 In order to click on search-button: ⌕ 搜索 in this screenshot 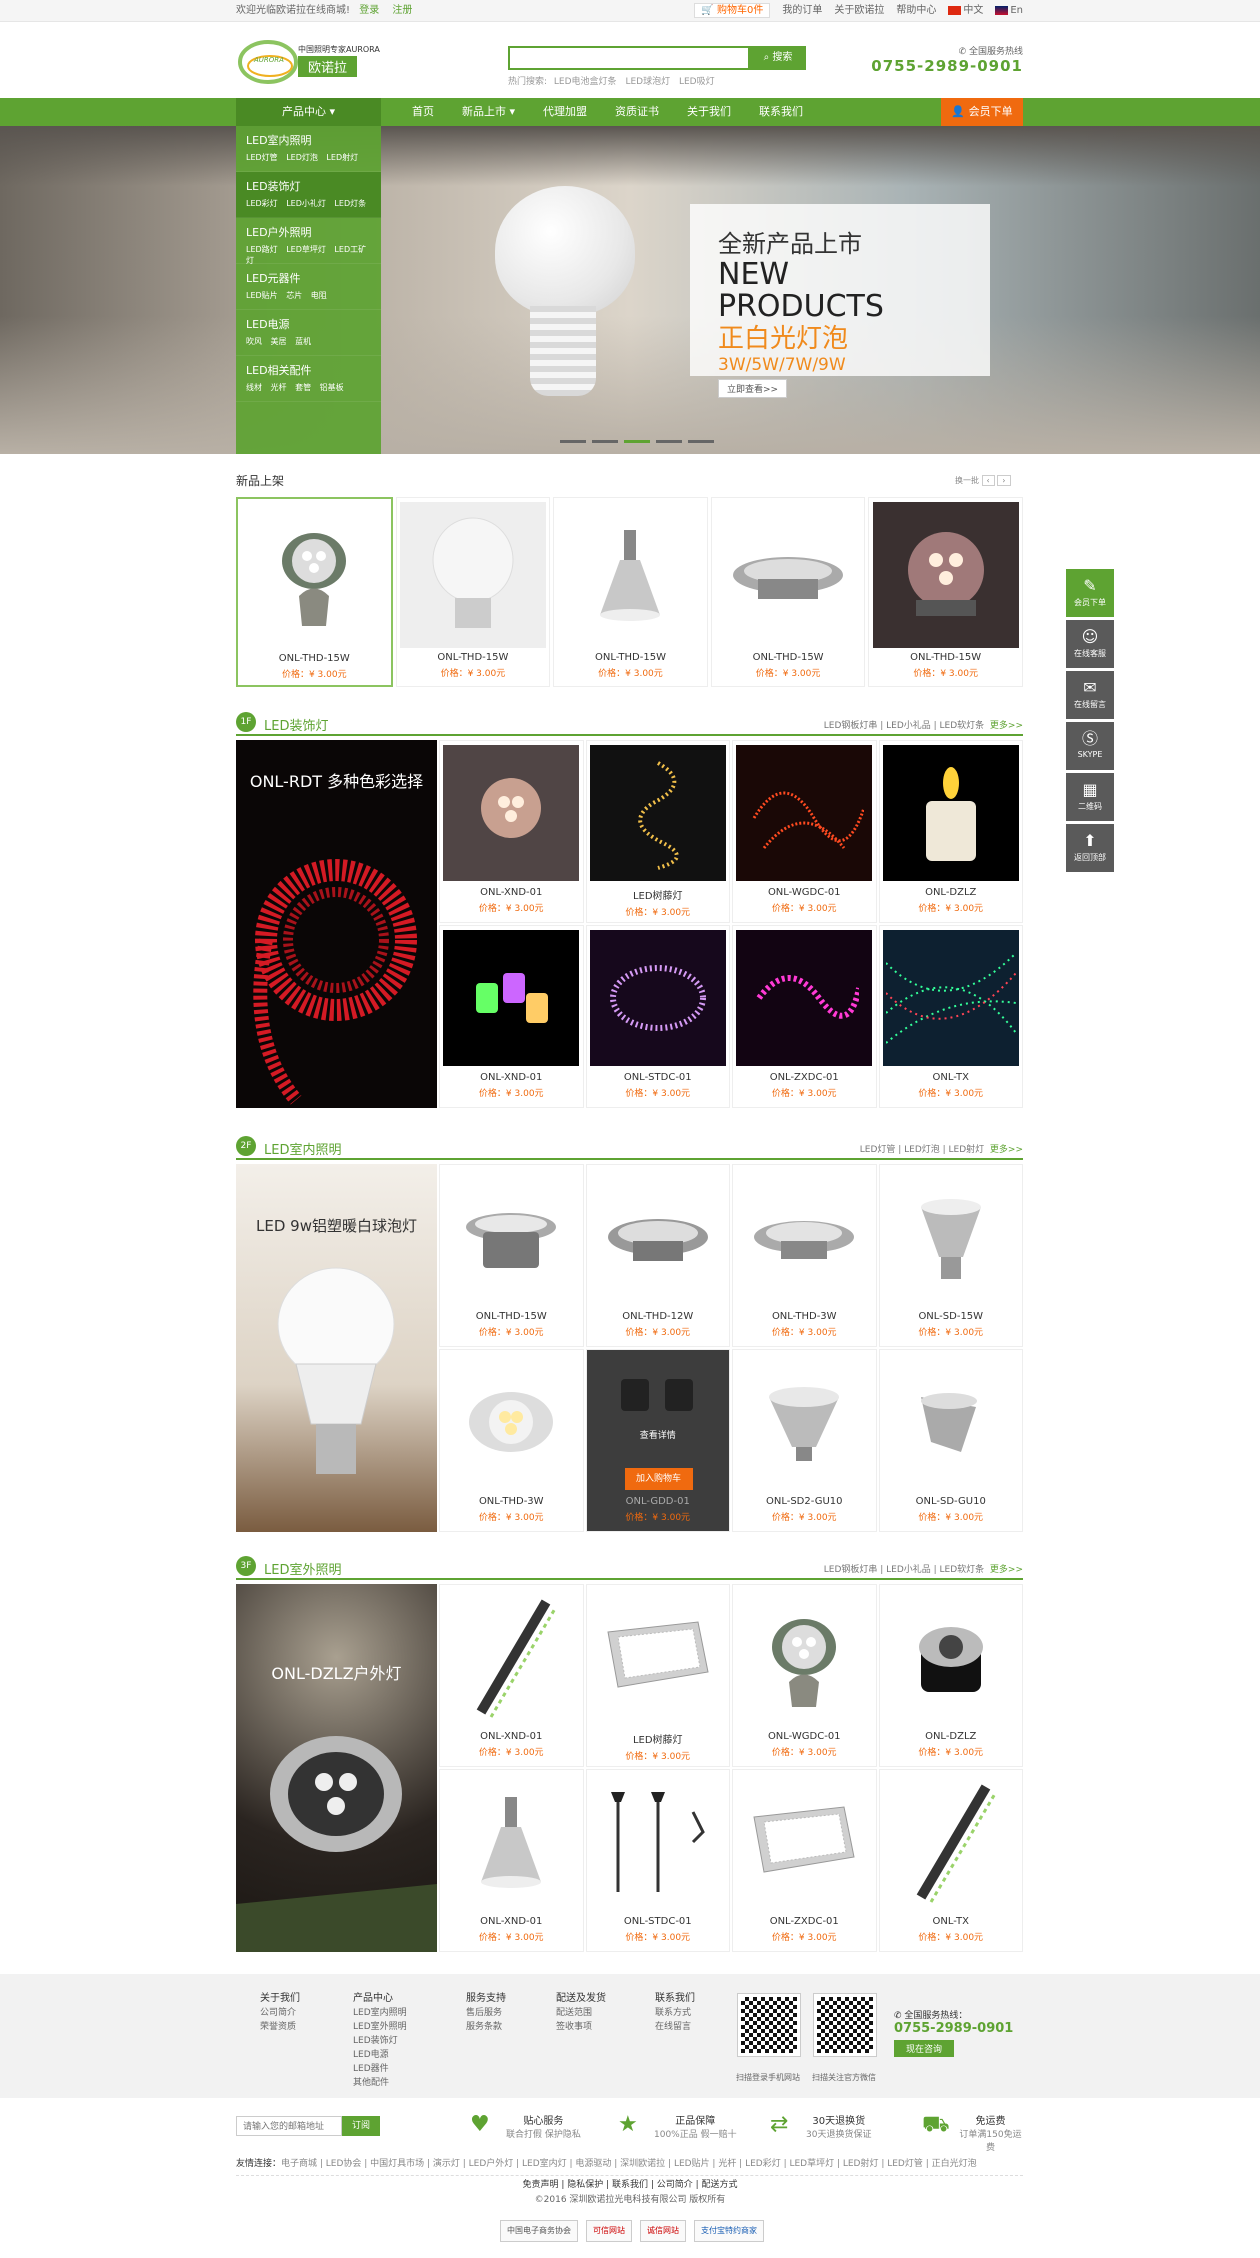, I will do `click(778, 58)`.